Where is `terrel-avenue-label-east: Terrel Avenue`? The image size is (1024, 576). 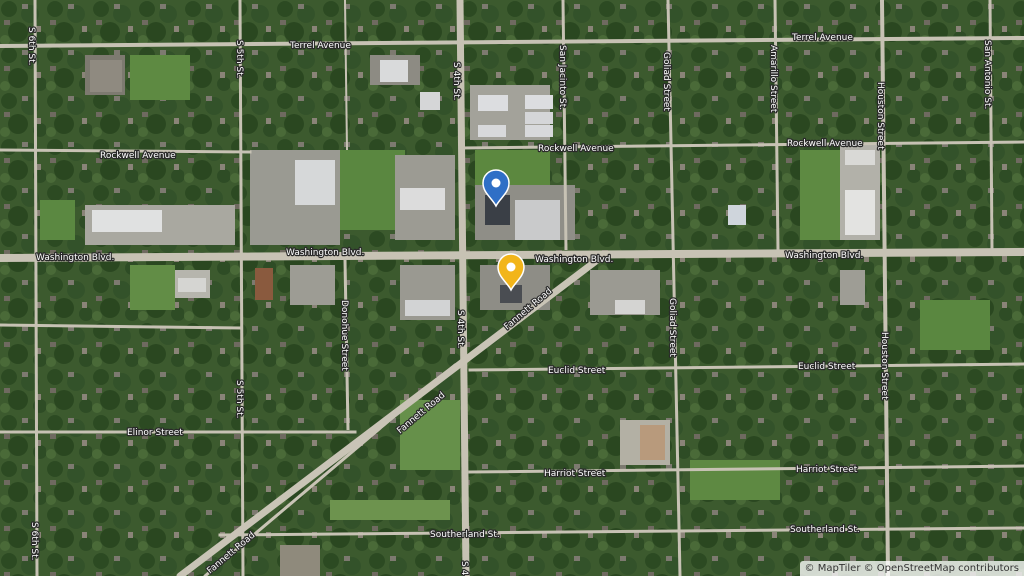 terrel-avenue-label-east: Terrel Avenue is located at coordinates (822, 38).